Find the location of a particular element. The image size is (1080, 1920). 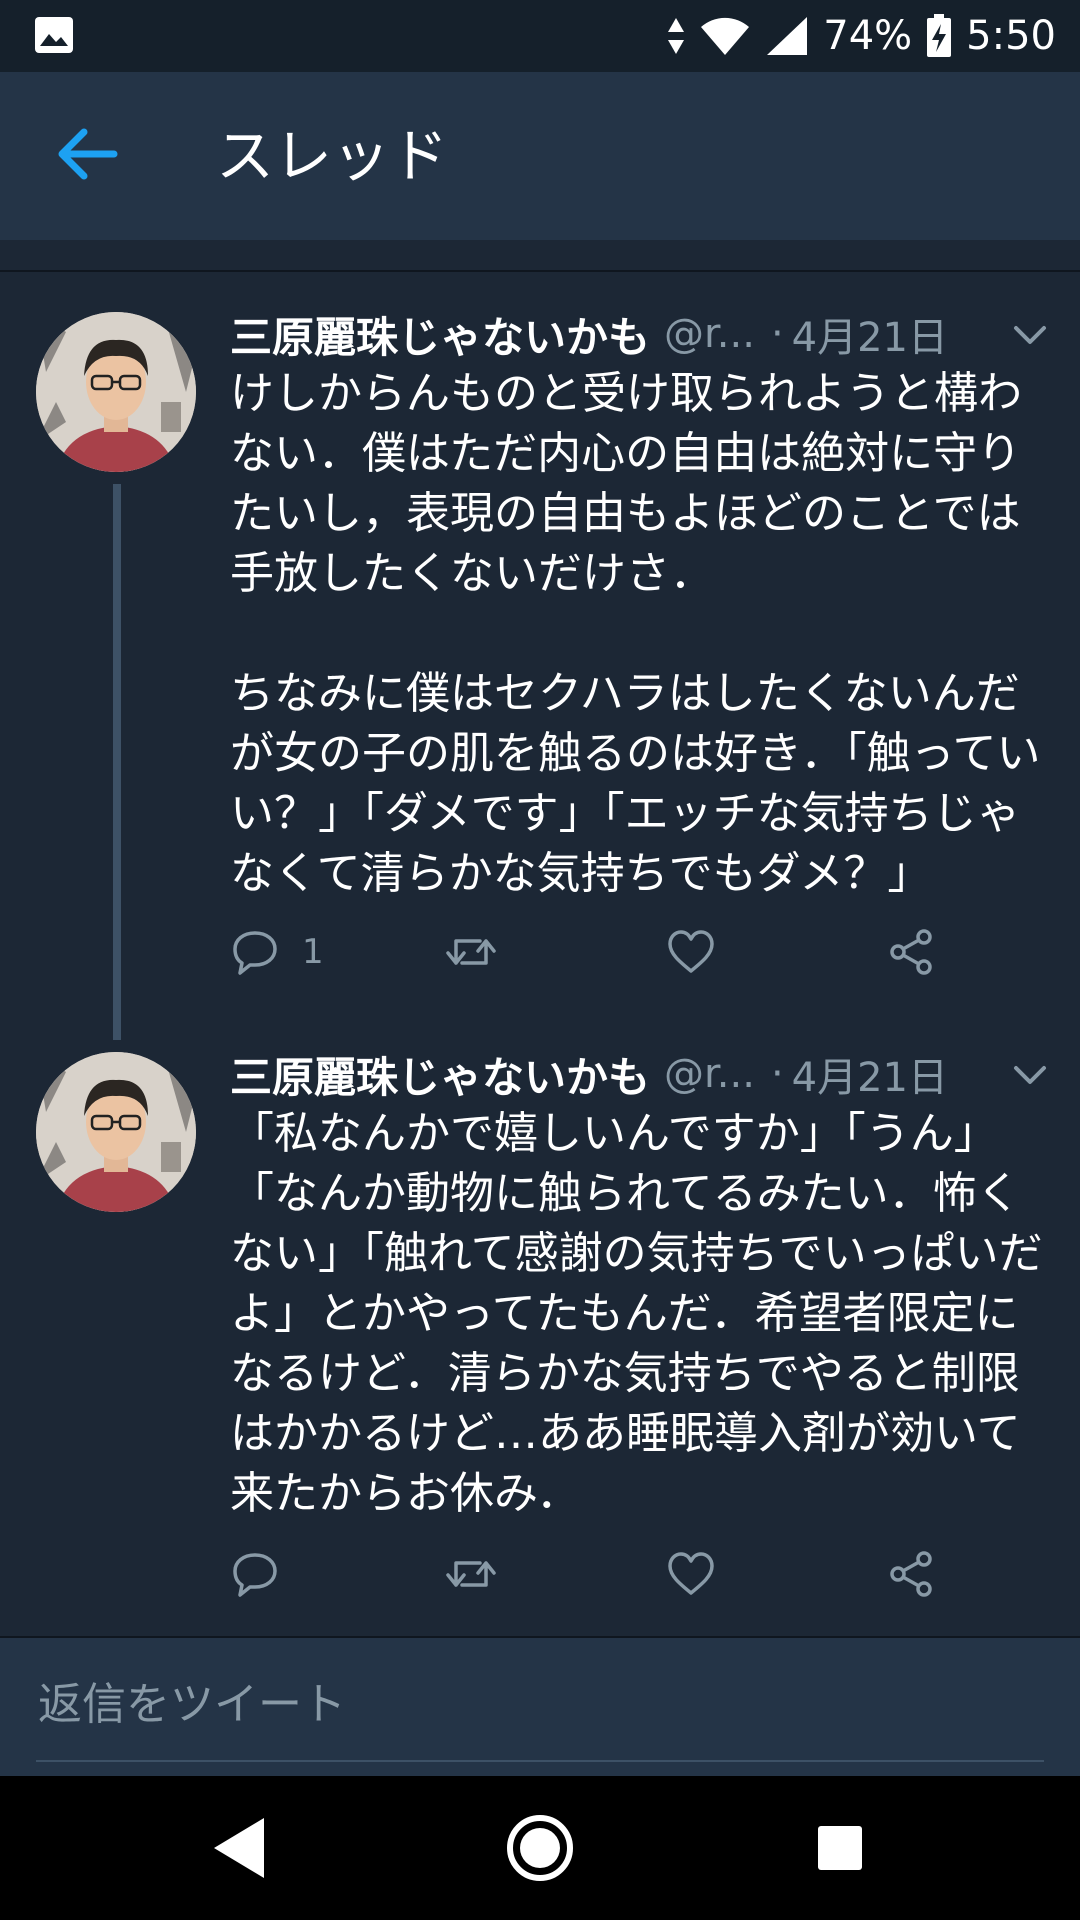

app-bar: スレッド is located at coordinates (540, 156).